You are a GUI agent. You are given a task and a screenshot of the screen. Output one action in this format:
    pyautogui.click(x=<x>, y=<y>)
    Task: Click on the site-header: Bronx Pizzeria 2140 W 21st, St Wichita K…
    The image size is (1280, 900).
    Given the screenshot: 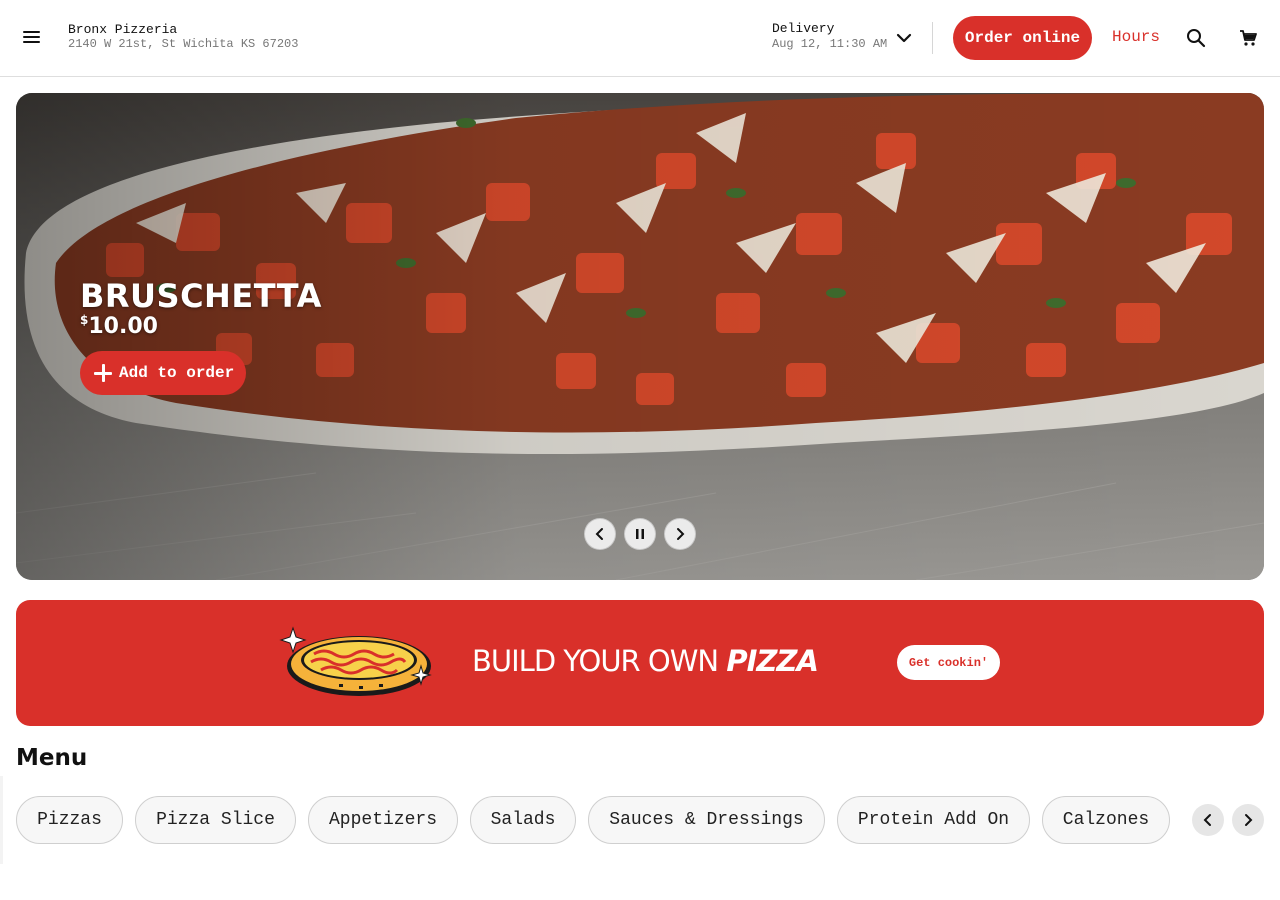 What is the action you would take?
    pyautogui.click(x=640, y=38)
    